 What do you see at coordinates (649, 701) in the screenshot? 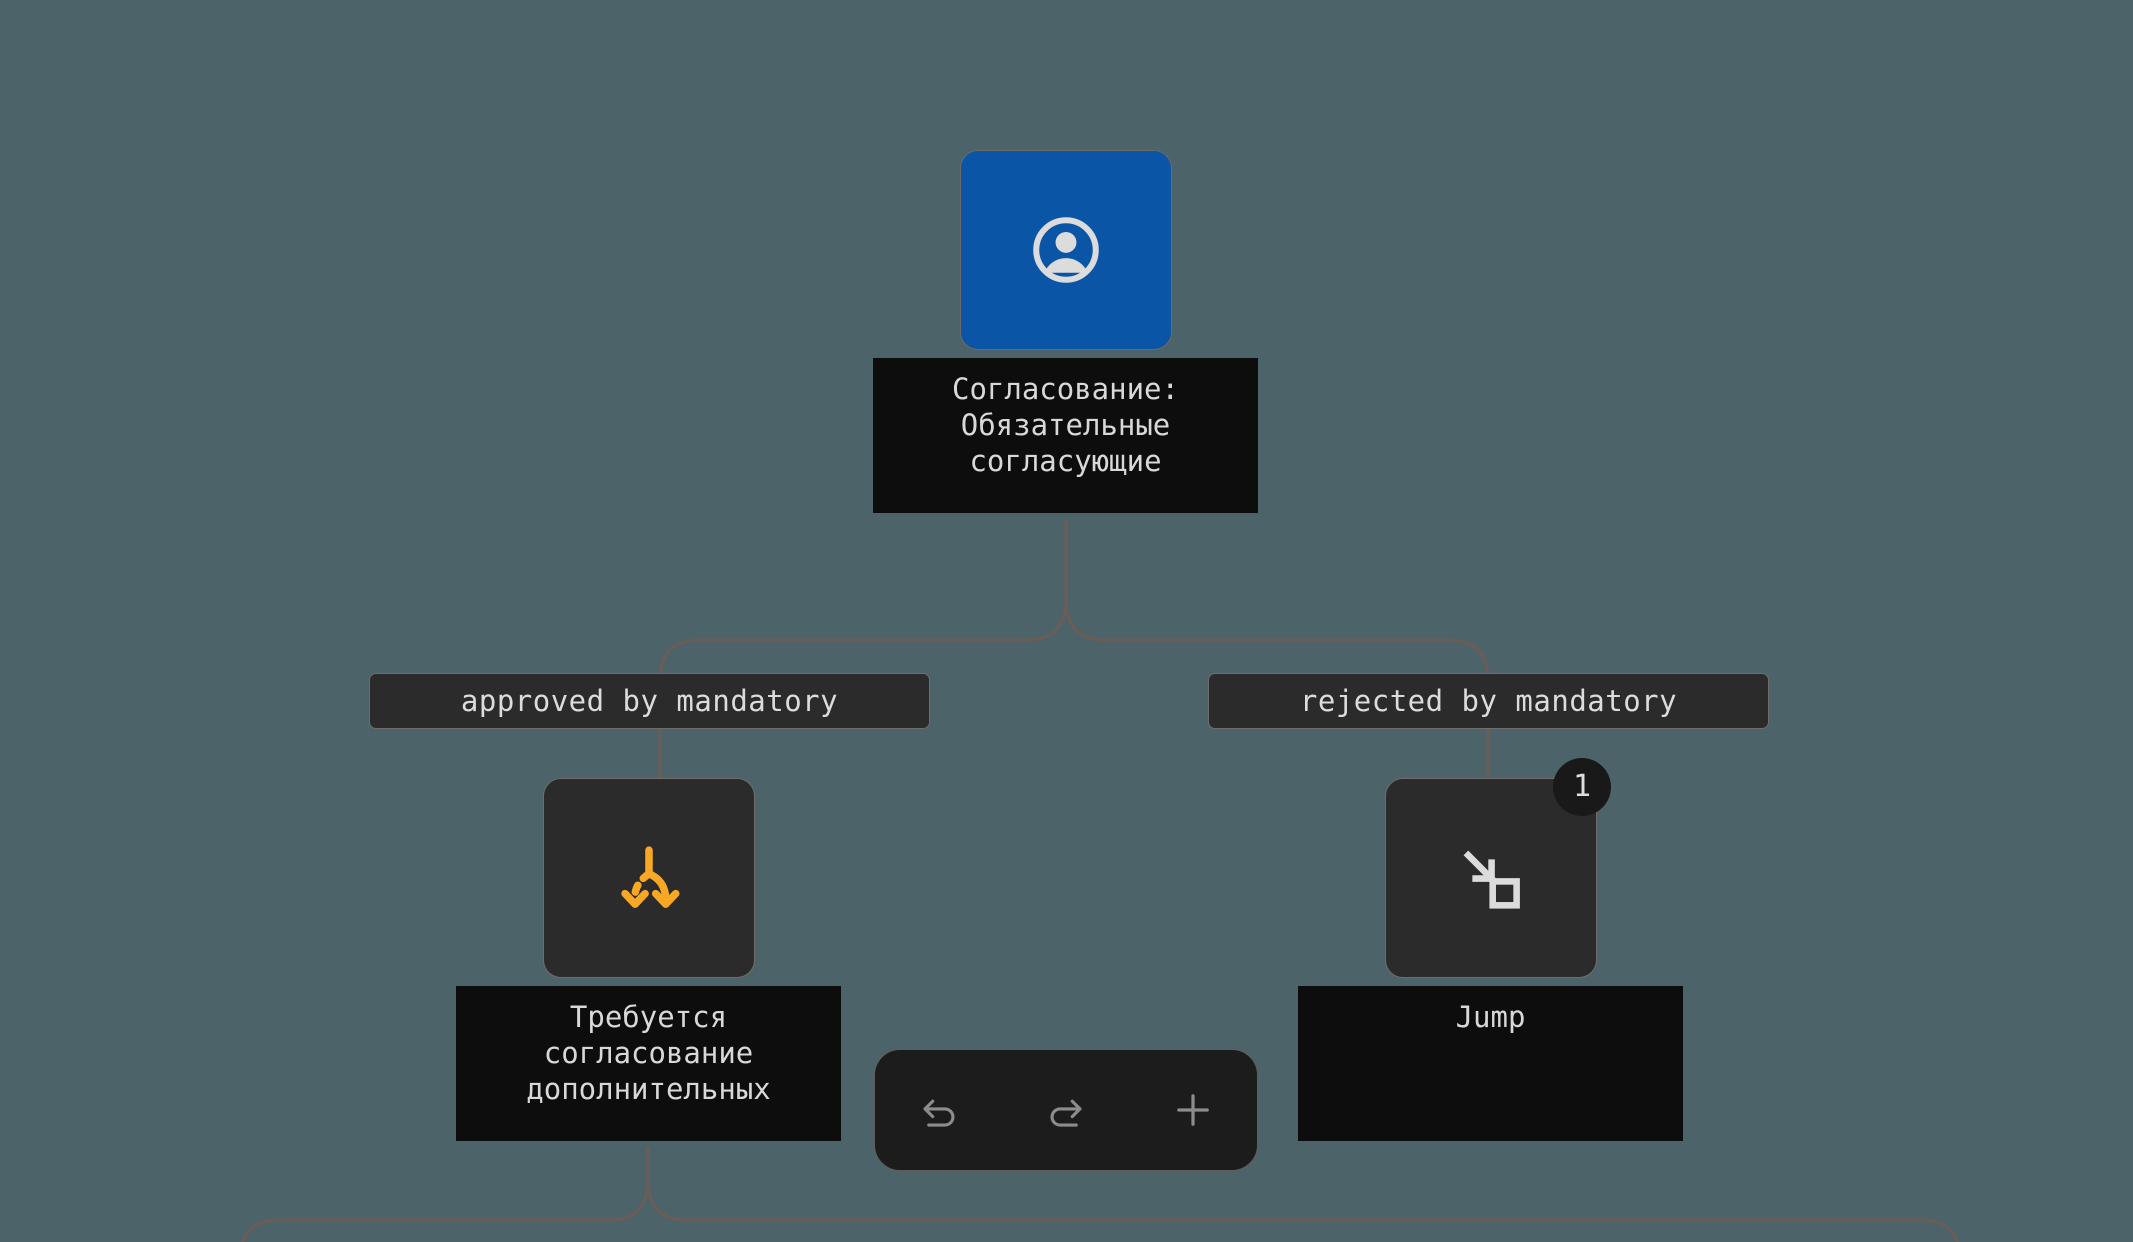
I see `edge-label-approved: approved by mandatory` at bounding box center [649, 701].